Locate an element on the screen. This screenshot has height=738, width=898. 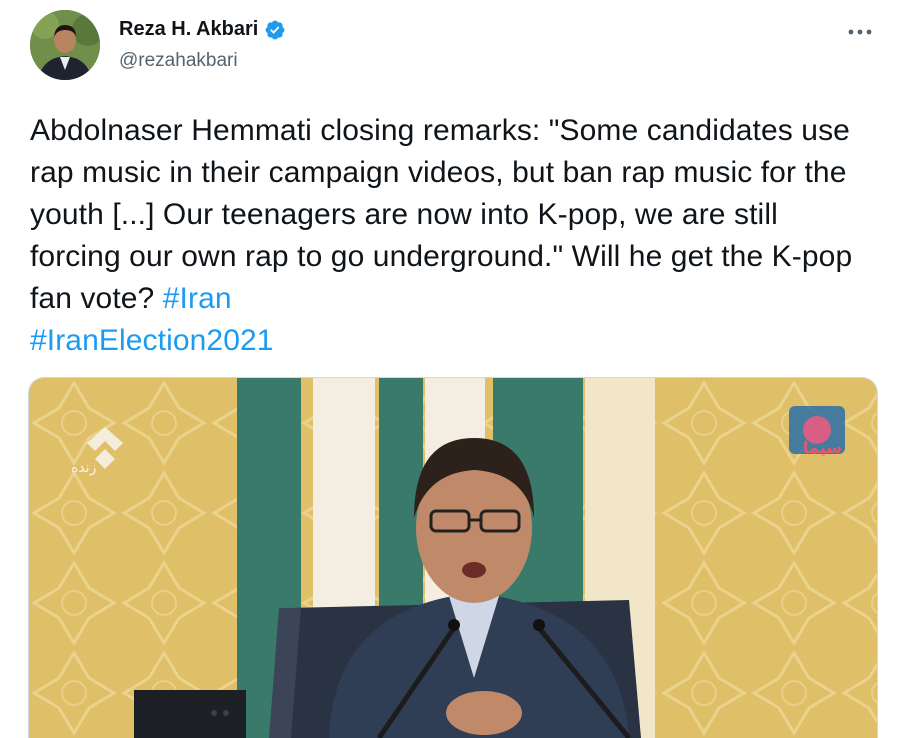
author-display-name: Reza H. Akbari is located at coordinates (188, 29).